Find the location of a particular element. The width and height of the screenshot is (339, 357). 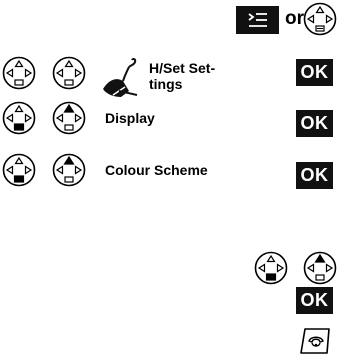

step-text-handset-settings: H/Set Set- tings is located at coordinates (182, 76).